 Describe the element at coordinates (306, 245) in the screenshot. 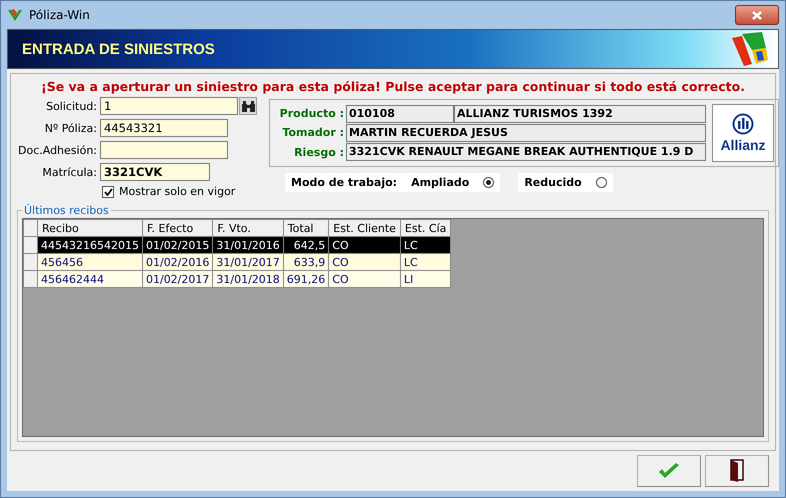

I see `table-cell: 642,5` at that location.